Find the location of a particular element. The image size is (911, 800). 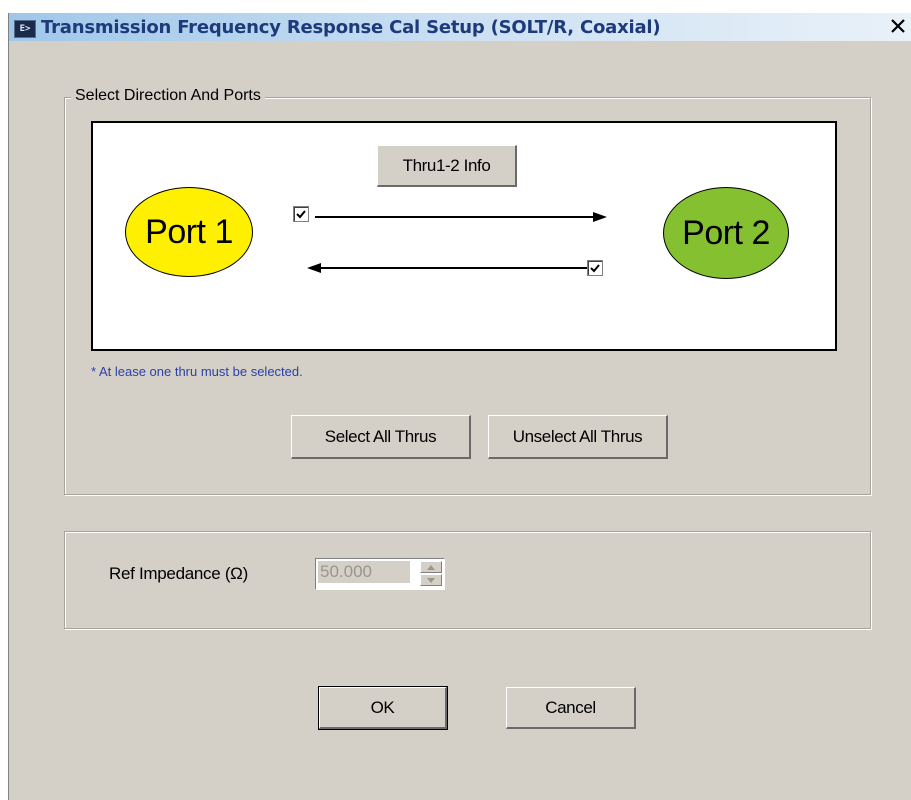

spin-down-button is located at coordinates (431, 580).